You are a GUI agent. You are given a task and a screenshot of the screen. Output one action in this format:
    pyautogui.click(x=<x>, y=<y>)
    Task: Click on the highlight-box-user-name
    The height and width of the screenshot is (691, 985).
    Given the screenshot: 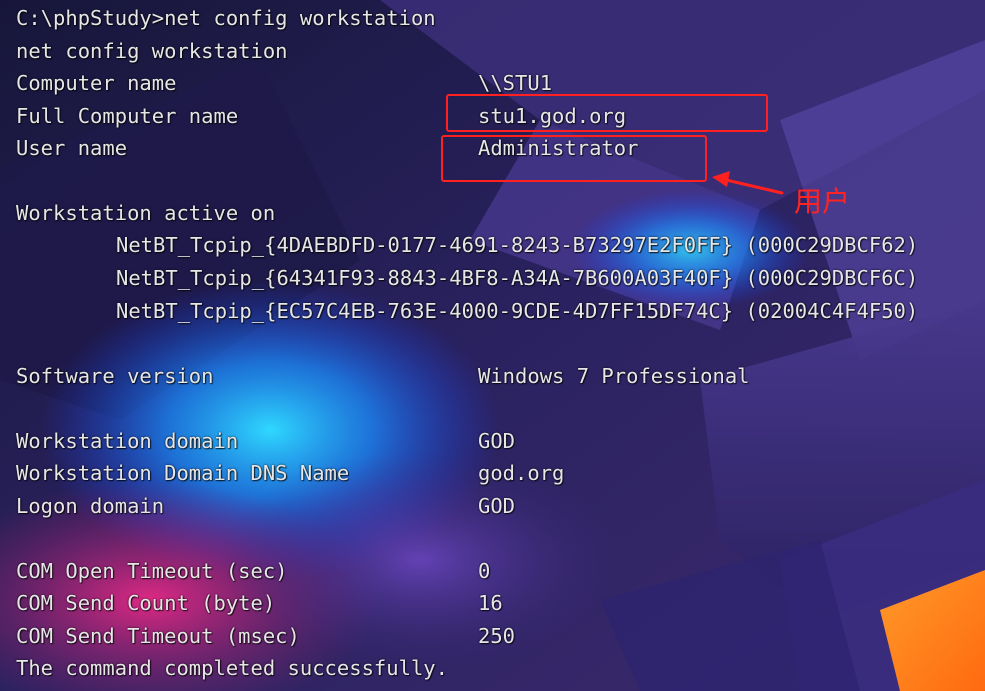 What is the action you would take?
    pyautogui.click(x=574, y=158)
    